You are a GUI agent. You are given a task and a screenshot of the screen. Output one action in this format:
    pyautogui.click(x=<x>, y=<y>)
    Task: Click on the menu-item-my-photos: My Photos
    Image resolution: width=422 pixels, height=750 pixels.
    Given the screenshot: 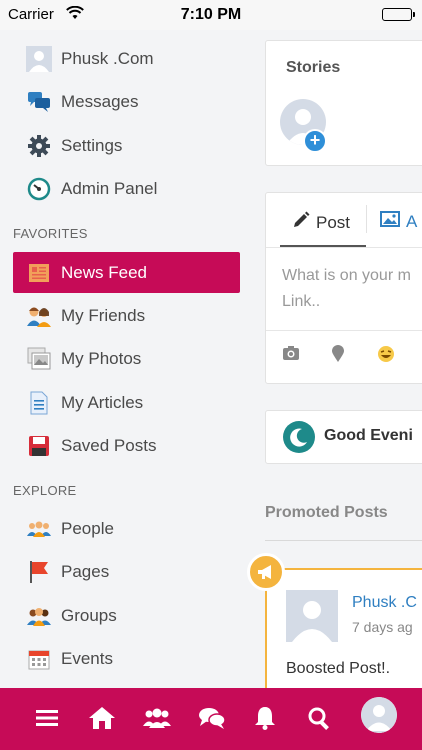 What is the action you would take?
    pyautogui.click(x=126, y=358)
    